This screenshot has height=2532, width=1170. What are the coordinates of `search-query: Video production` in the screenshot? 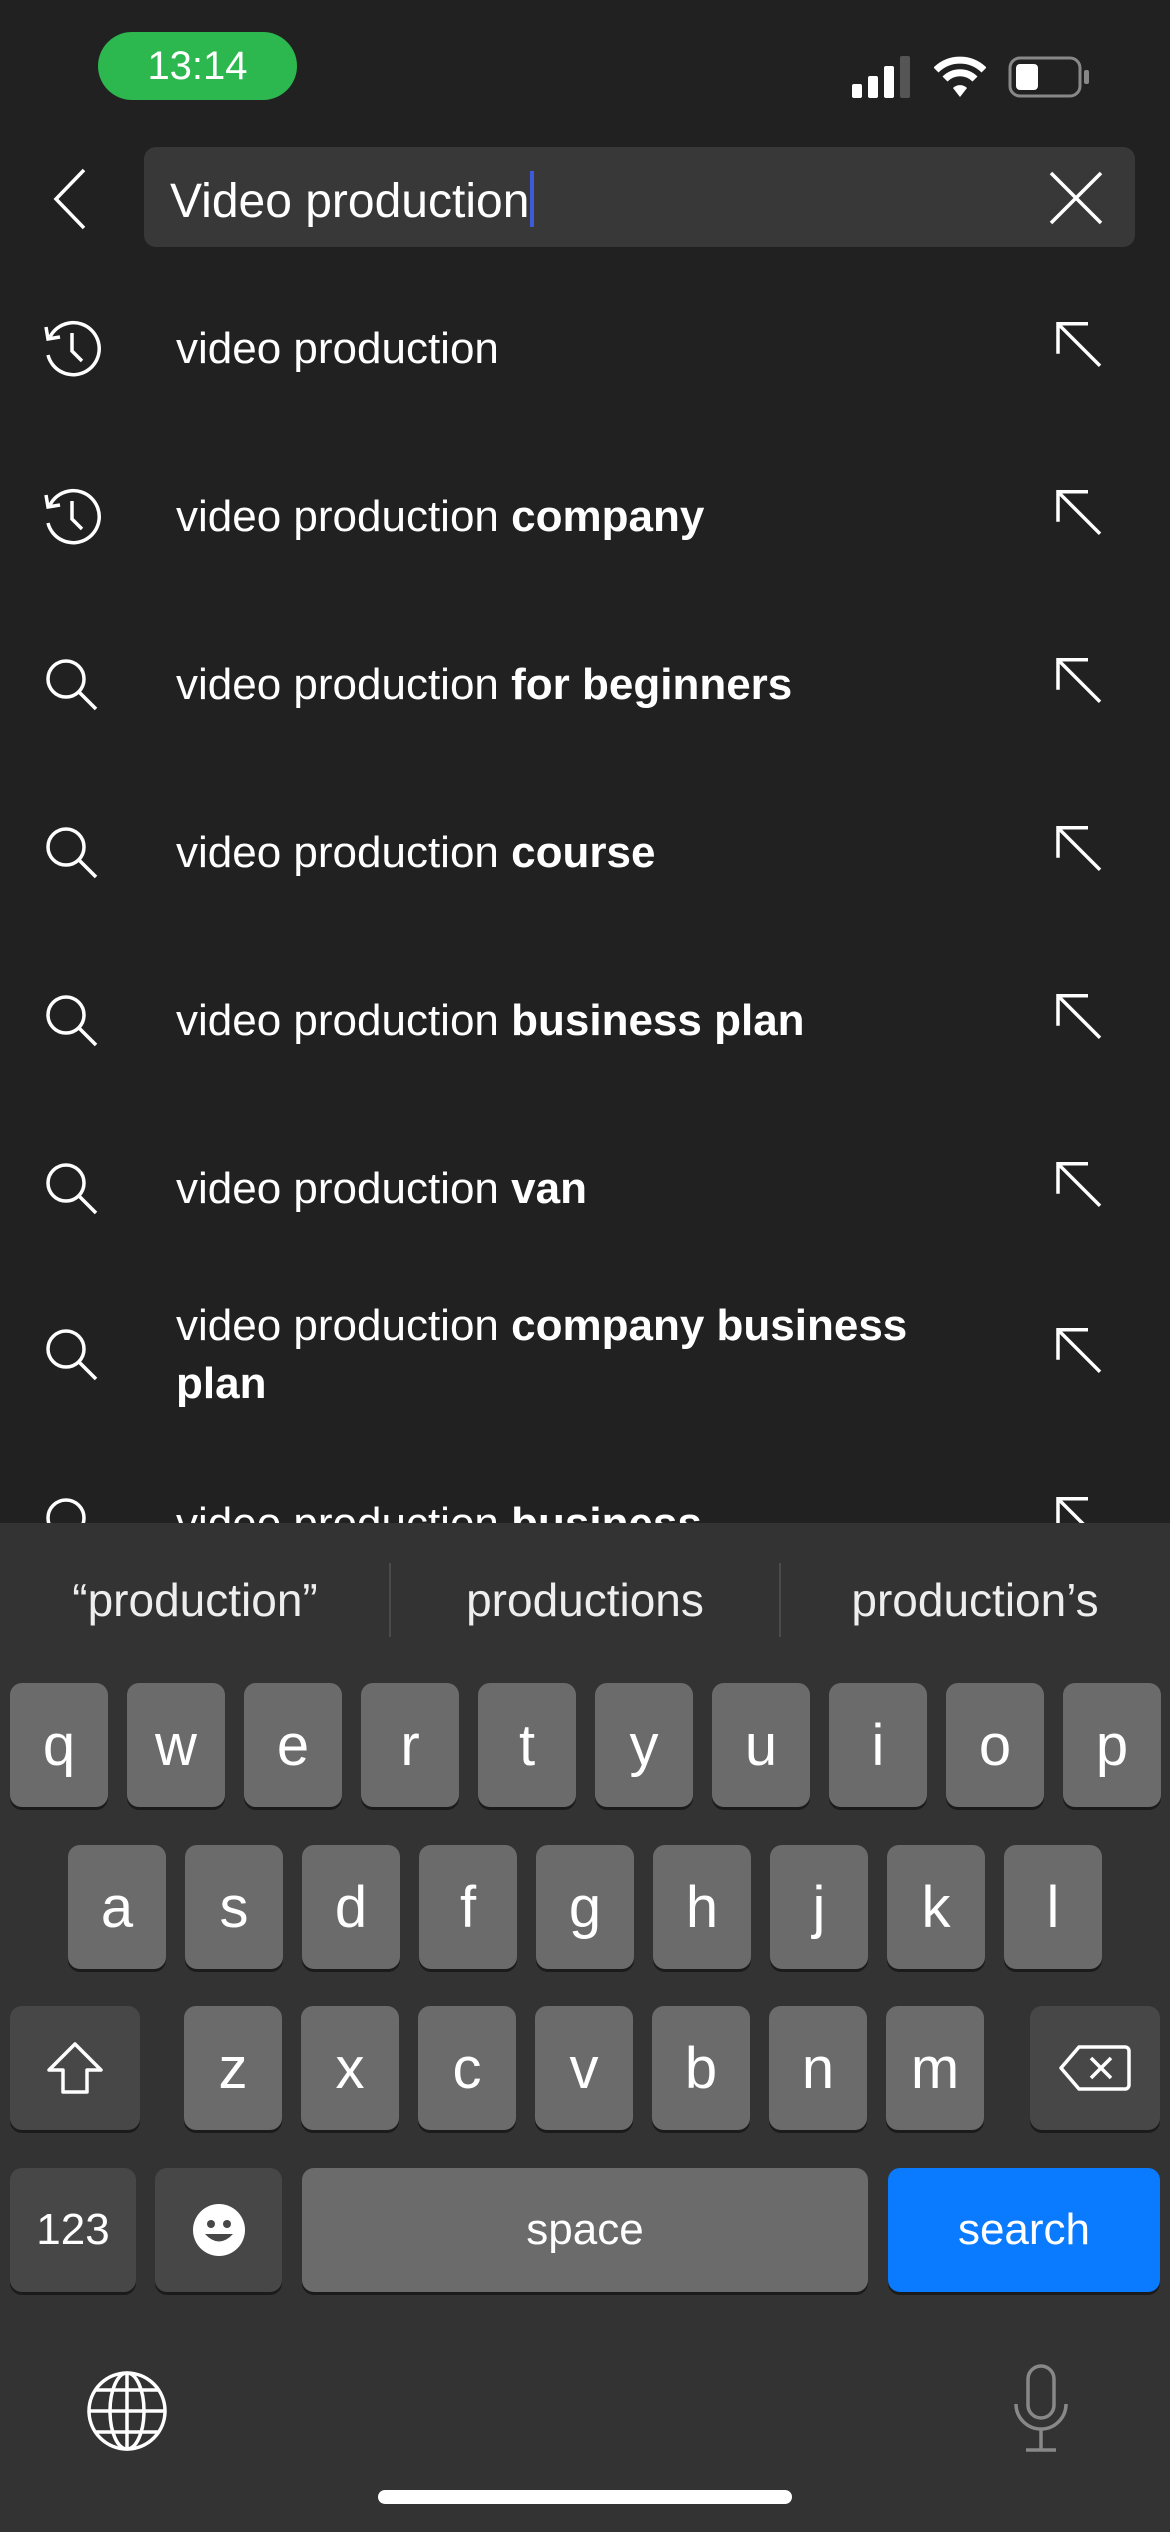 It's located at (349, 201).